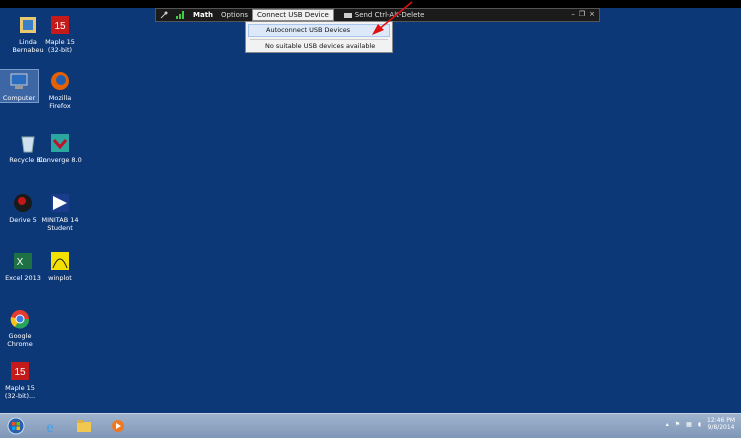  What do you see at coordinates (592, 14) in the screenshot?
I see `close-button: ×` at bounding box center [592, 14].